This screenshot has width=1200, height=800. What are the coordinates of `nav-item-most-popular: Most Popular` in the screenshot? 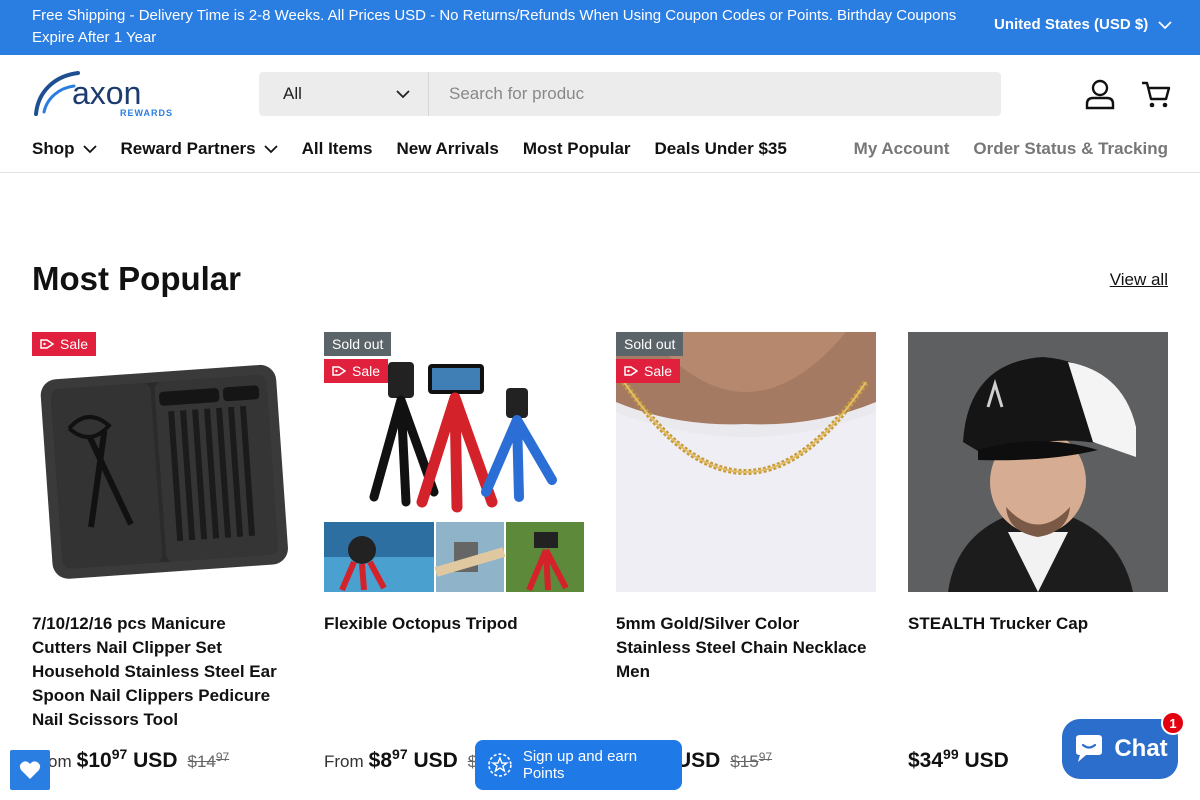 It's located at (577, 149).